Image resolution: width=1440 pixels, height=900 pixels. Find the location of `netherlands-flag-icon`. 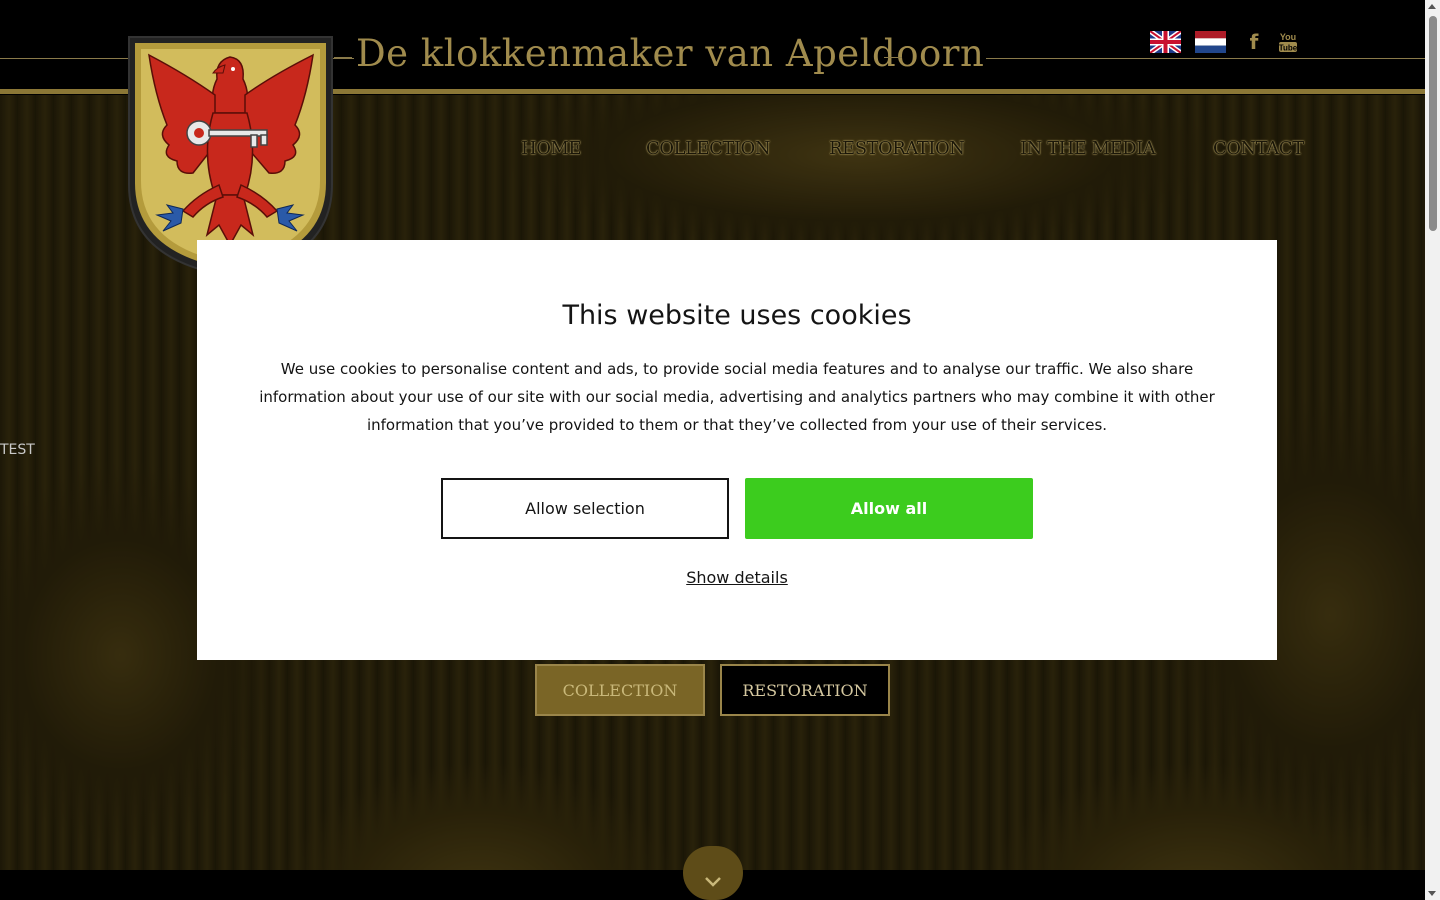

netherlands-flag-icon is located at coordinates (1210, 42).